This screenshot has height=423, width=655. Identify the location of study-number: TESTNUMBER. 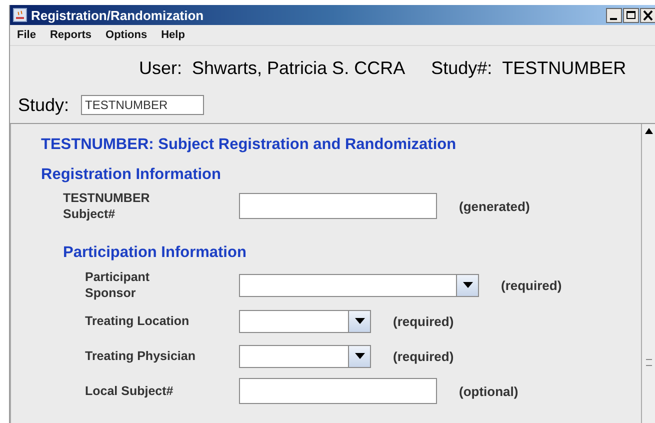
(564, 68).